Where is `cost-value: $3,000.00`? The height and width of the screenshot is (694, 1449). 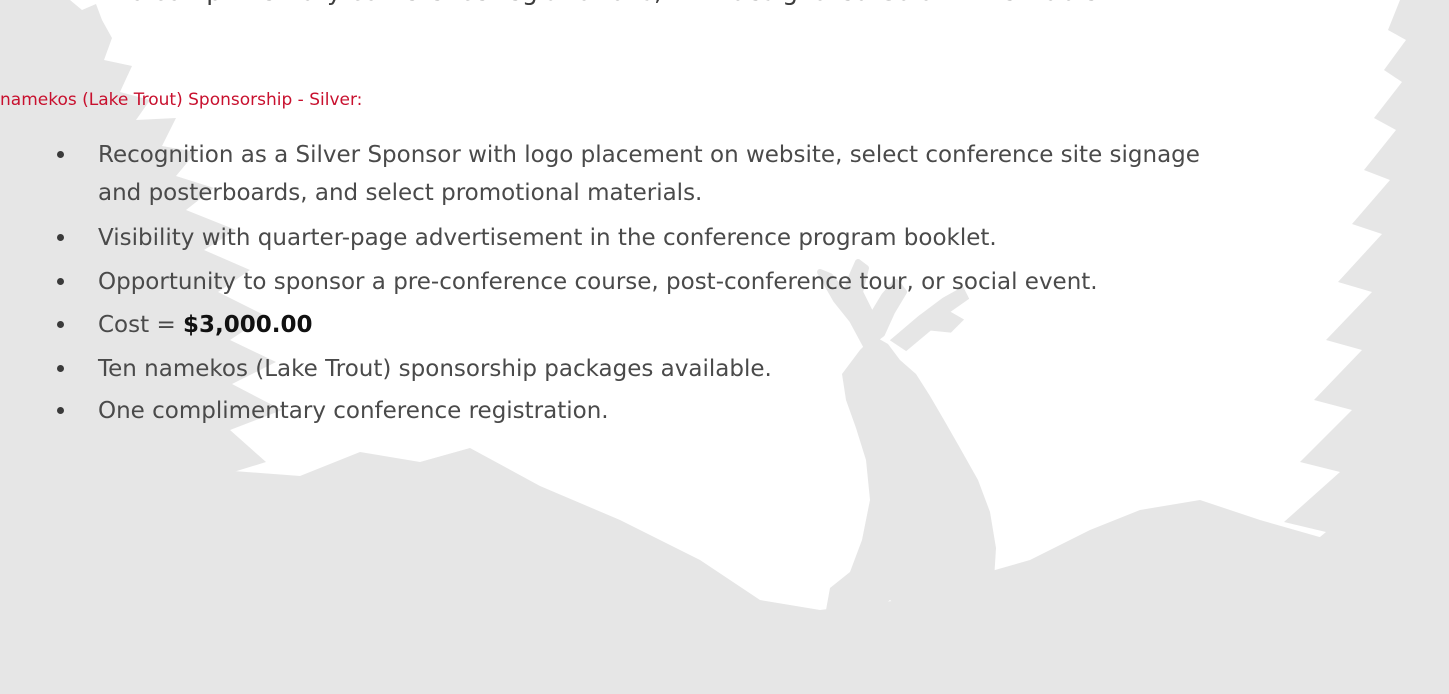
cost-value: $3,000.00 is located at coordinates (248, 325).